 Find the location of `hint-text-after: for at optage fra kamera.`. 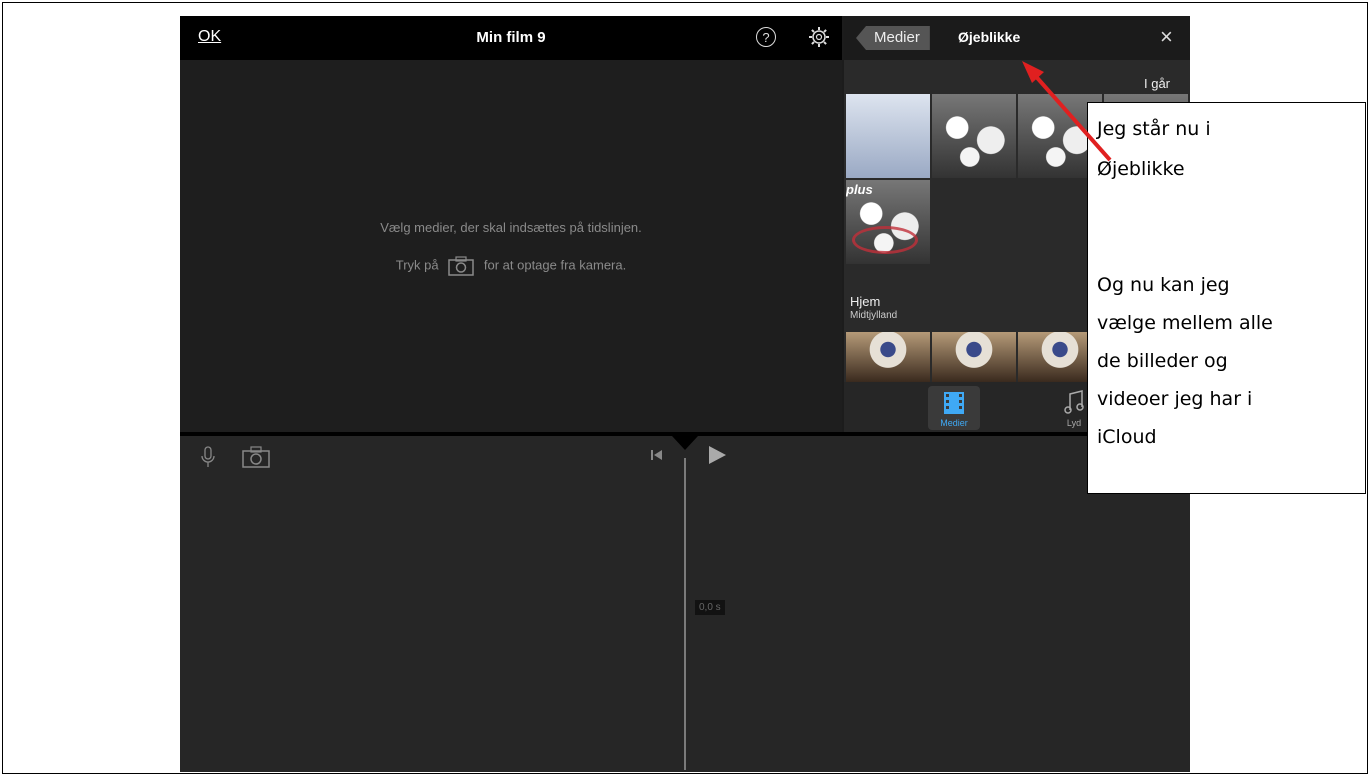

hint-text-after: for at optage fra kamera. is located at coordinates (555, 265).